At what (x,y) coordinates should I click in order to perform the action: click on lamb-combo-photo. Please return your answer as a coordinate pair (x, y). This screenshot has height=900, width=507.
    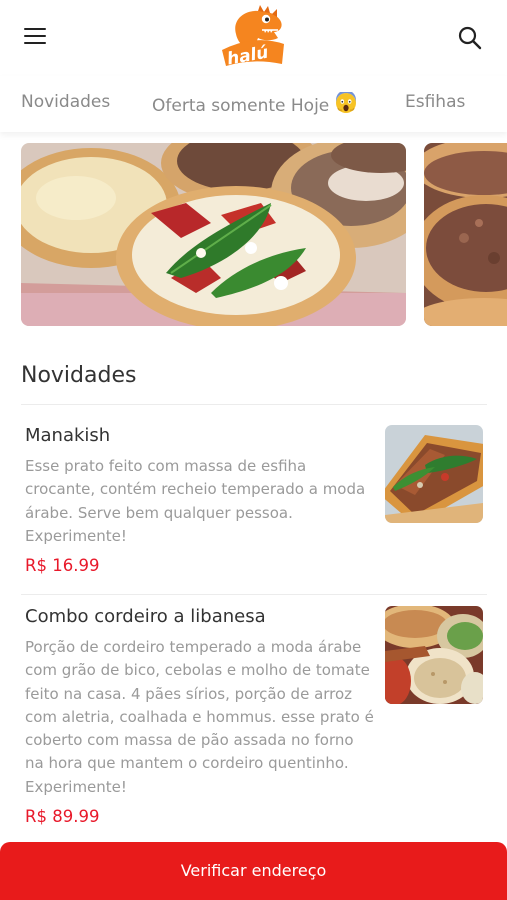
    Looking at the image, I should click on (434, 655).